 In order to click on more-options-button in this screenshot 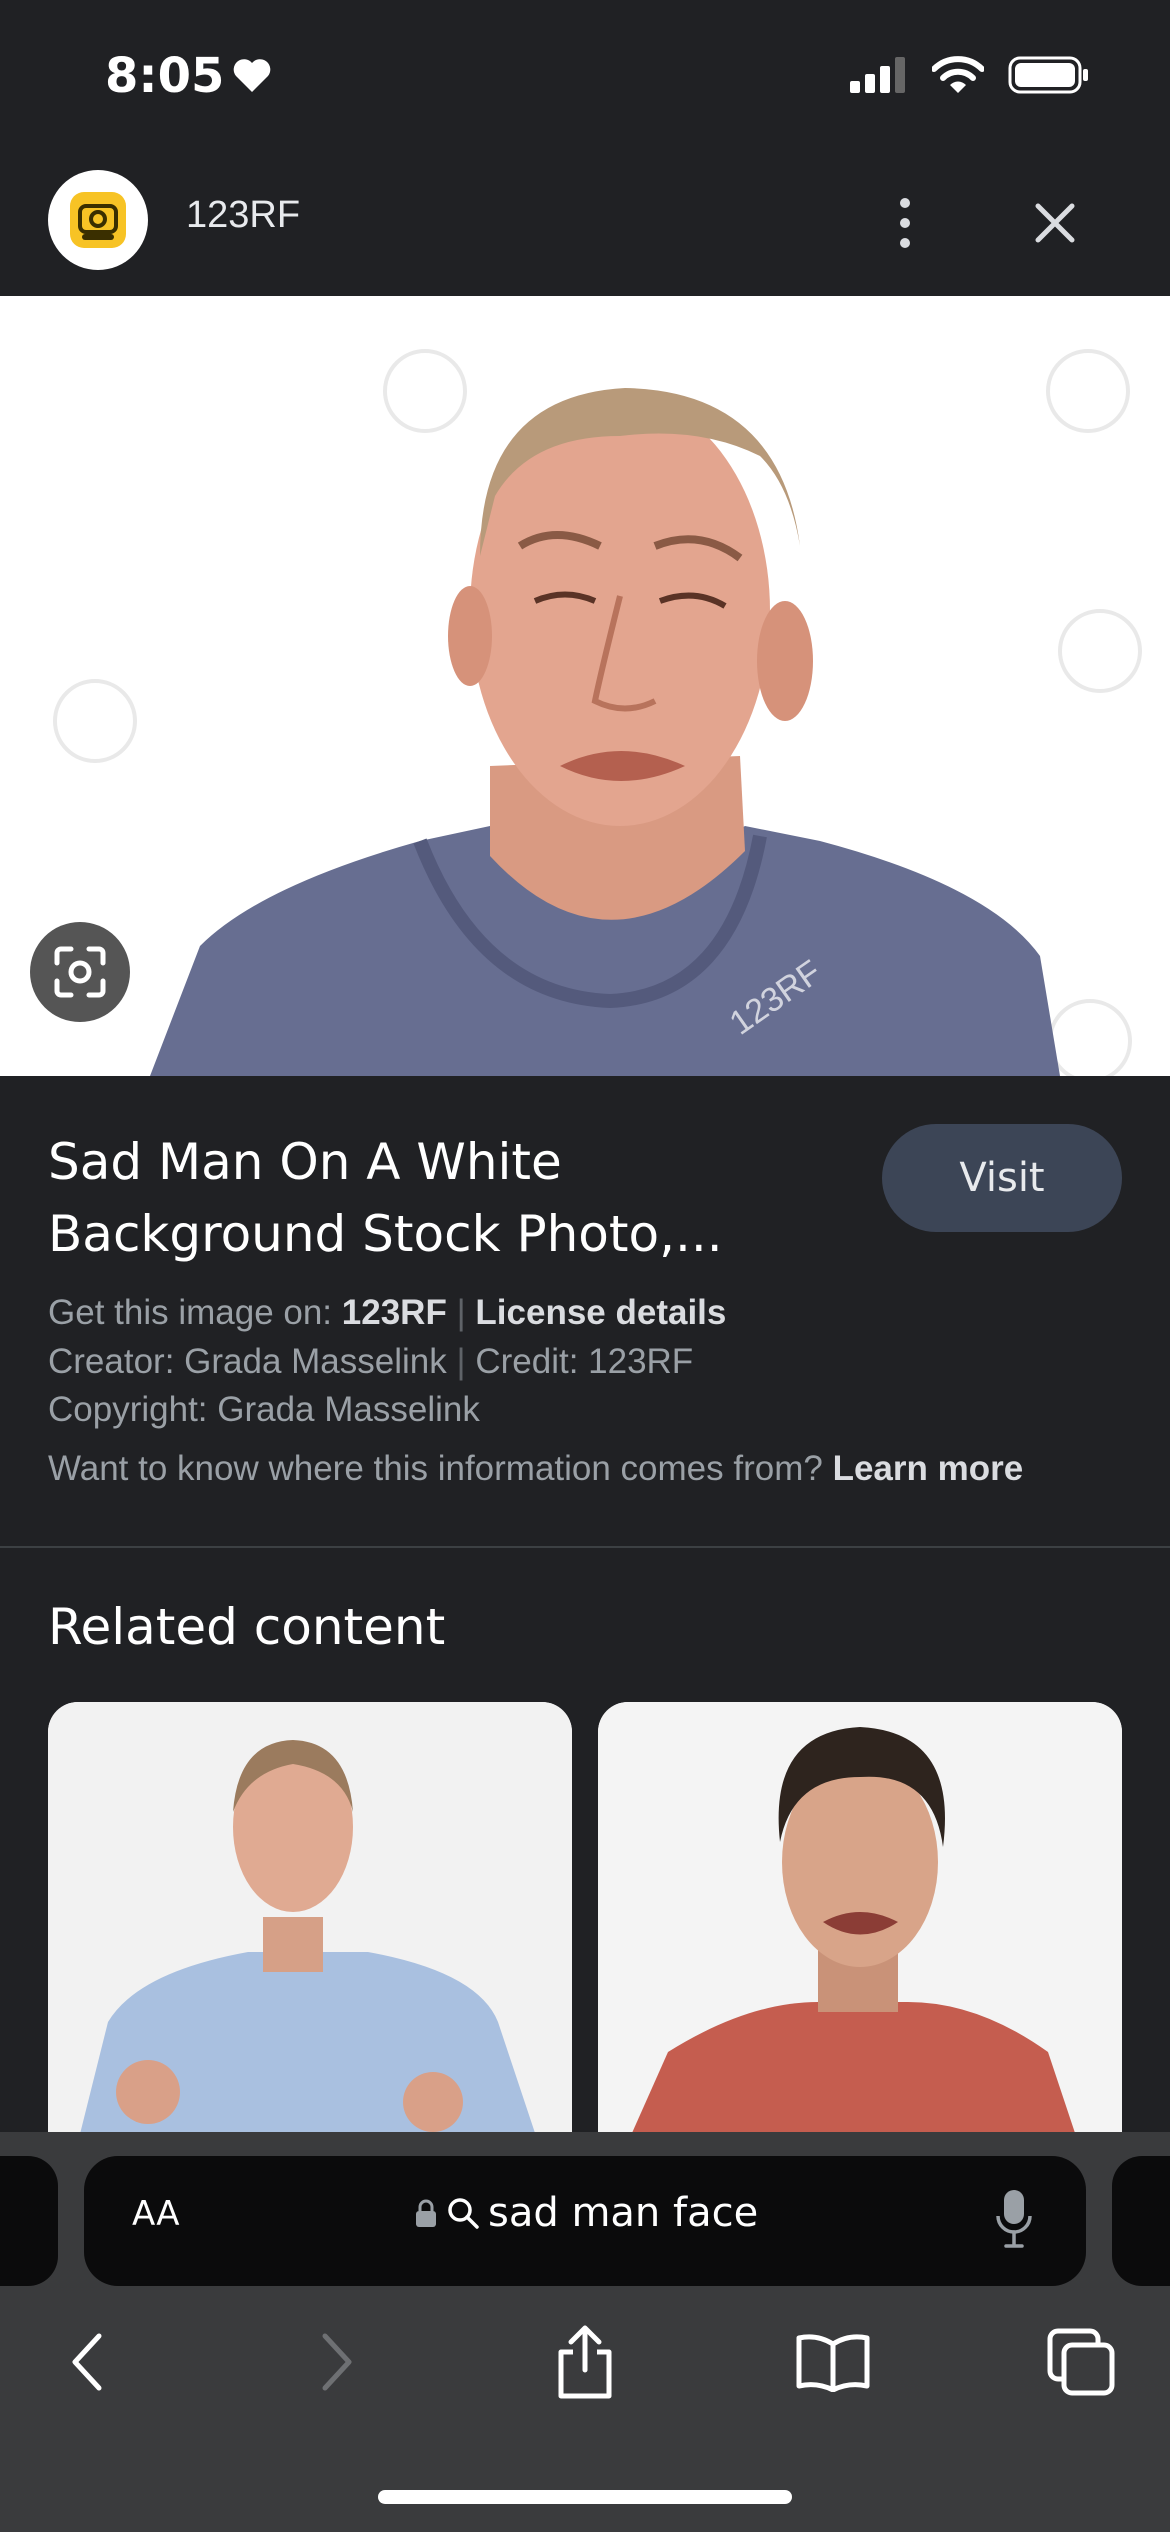, I will do `click(905, 223)`.